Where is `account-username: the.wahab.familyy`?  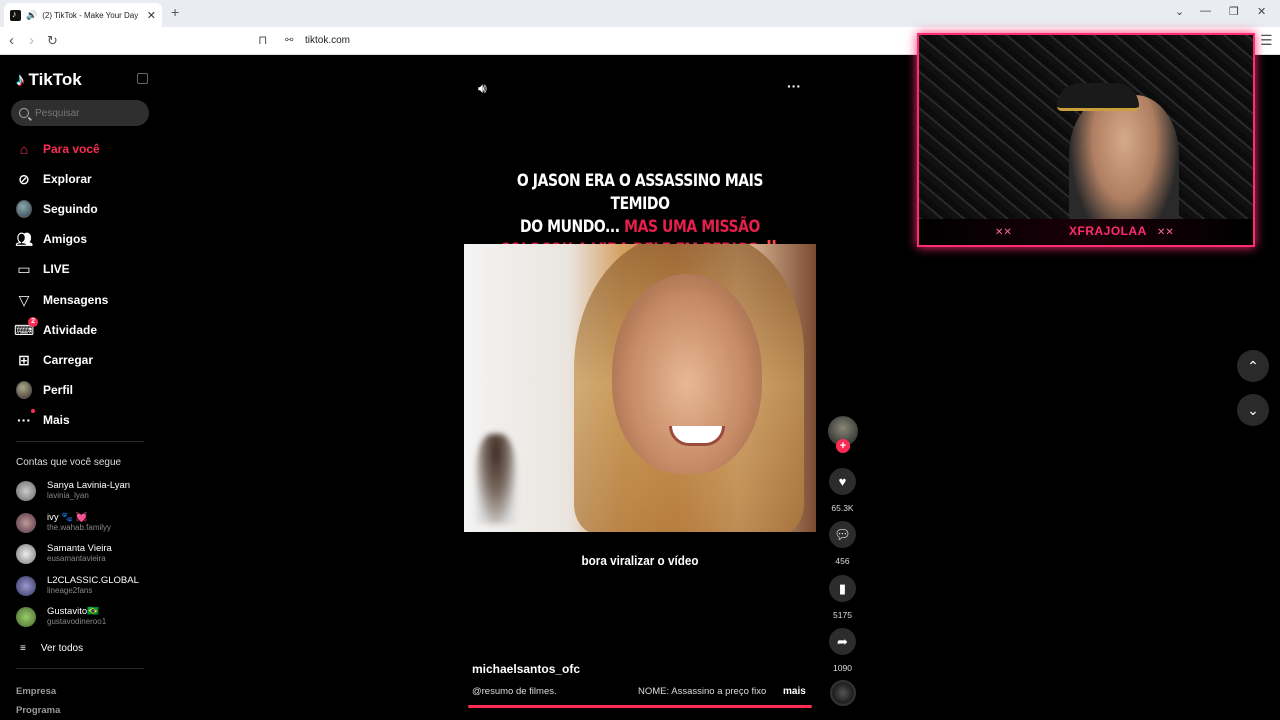
account-username: the.wahab.familyy is located at coordinates (79, 527).